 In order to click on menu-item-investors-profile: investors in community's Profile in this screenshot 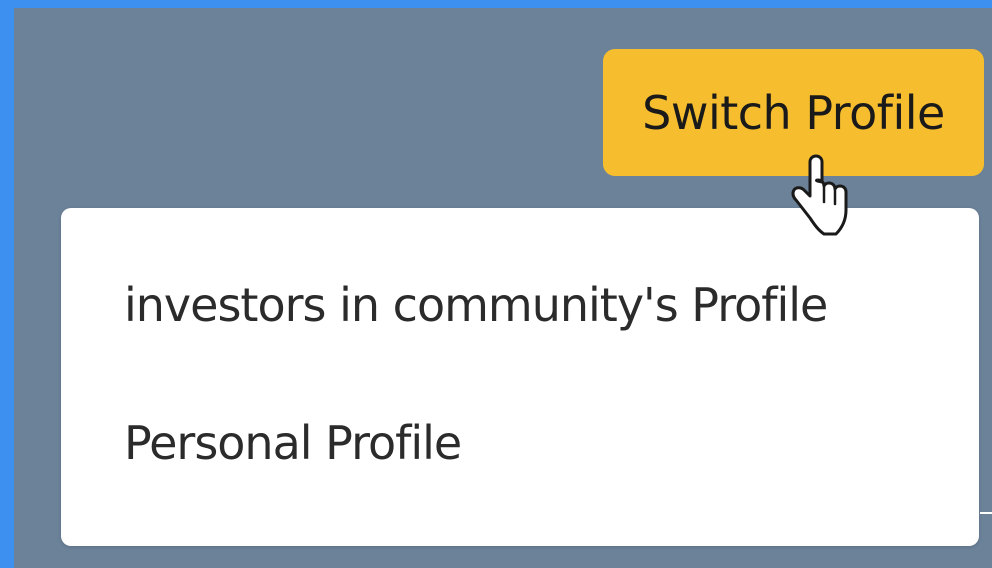, I will do `click(476, 305)`.